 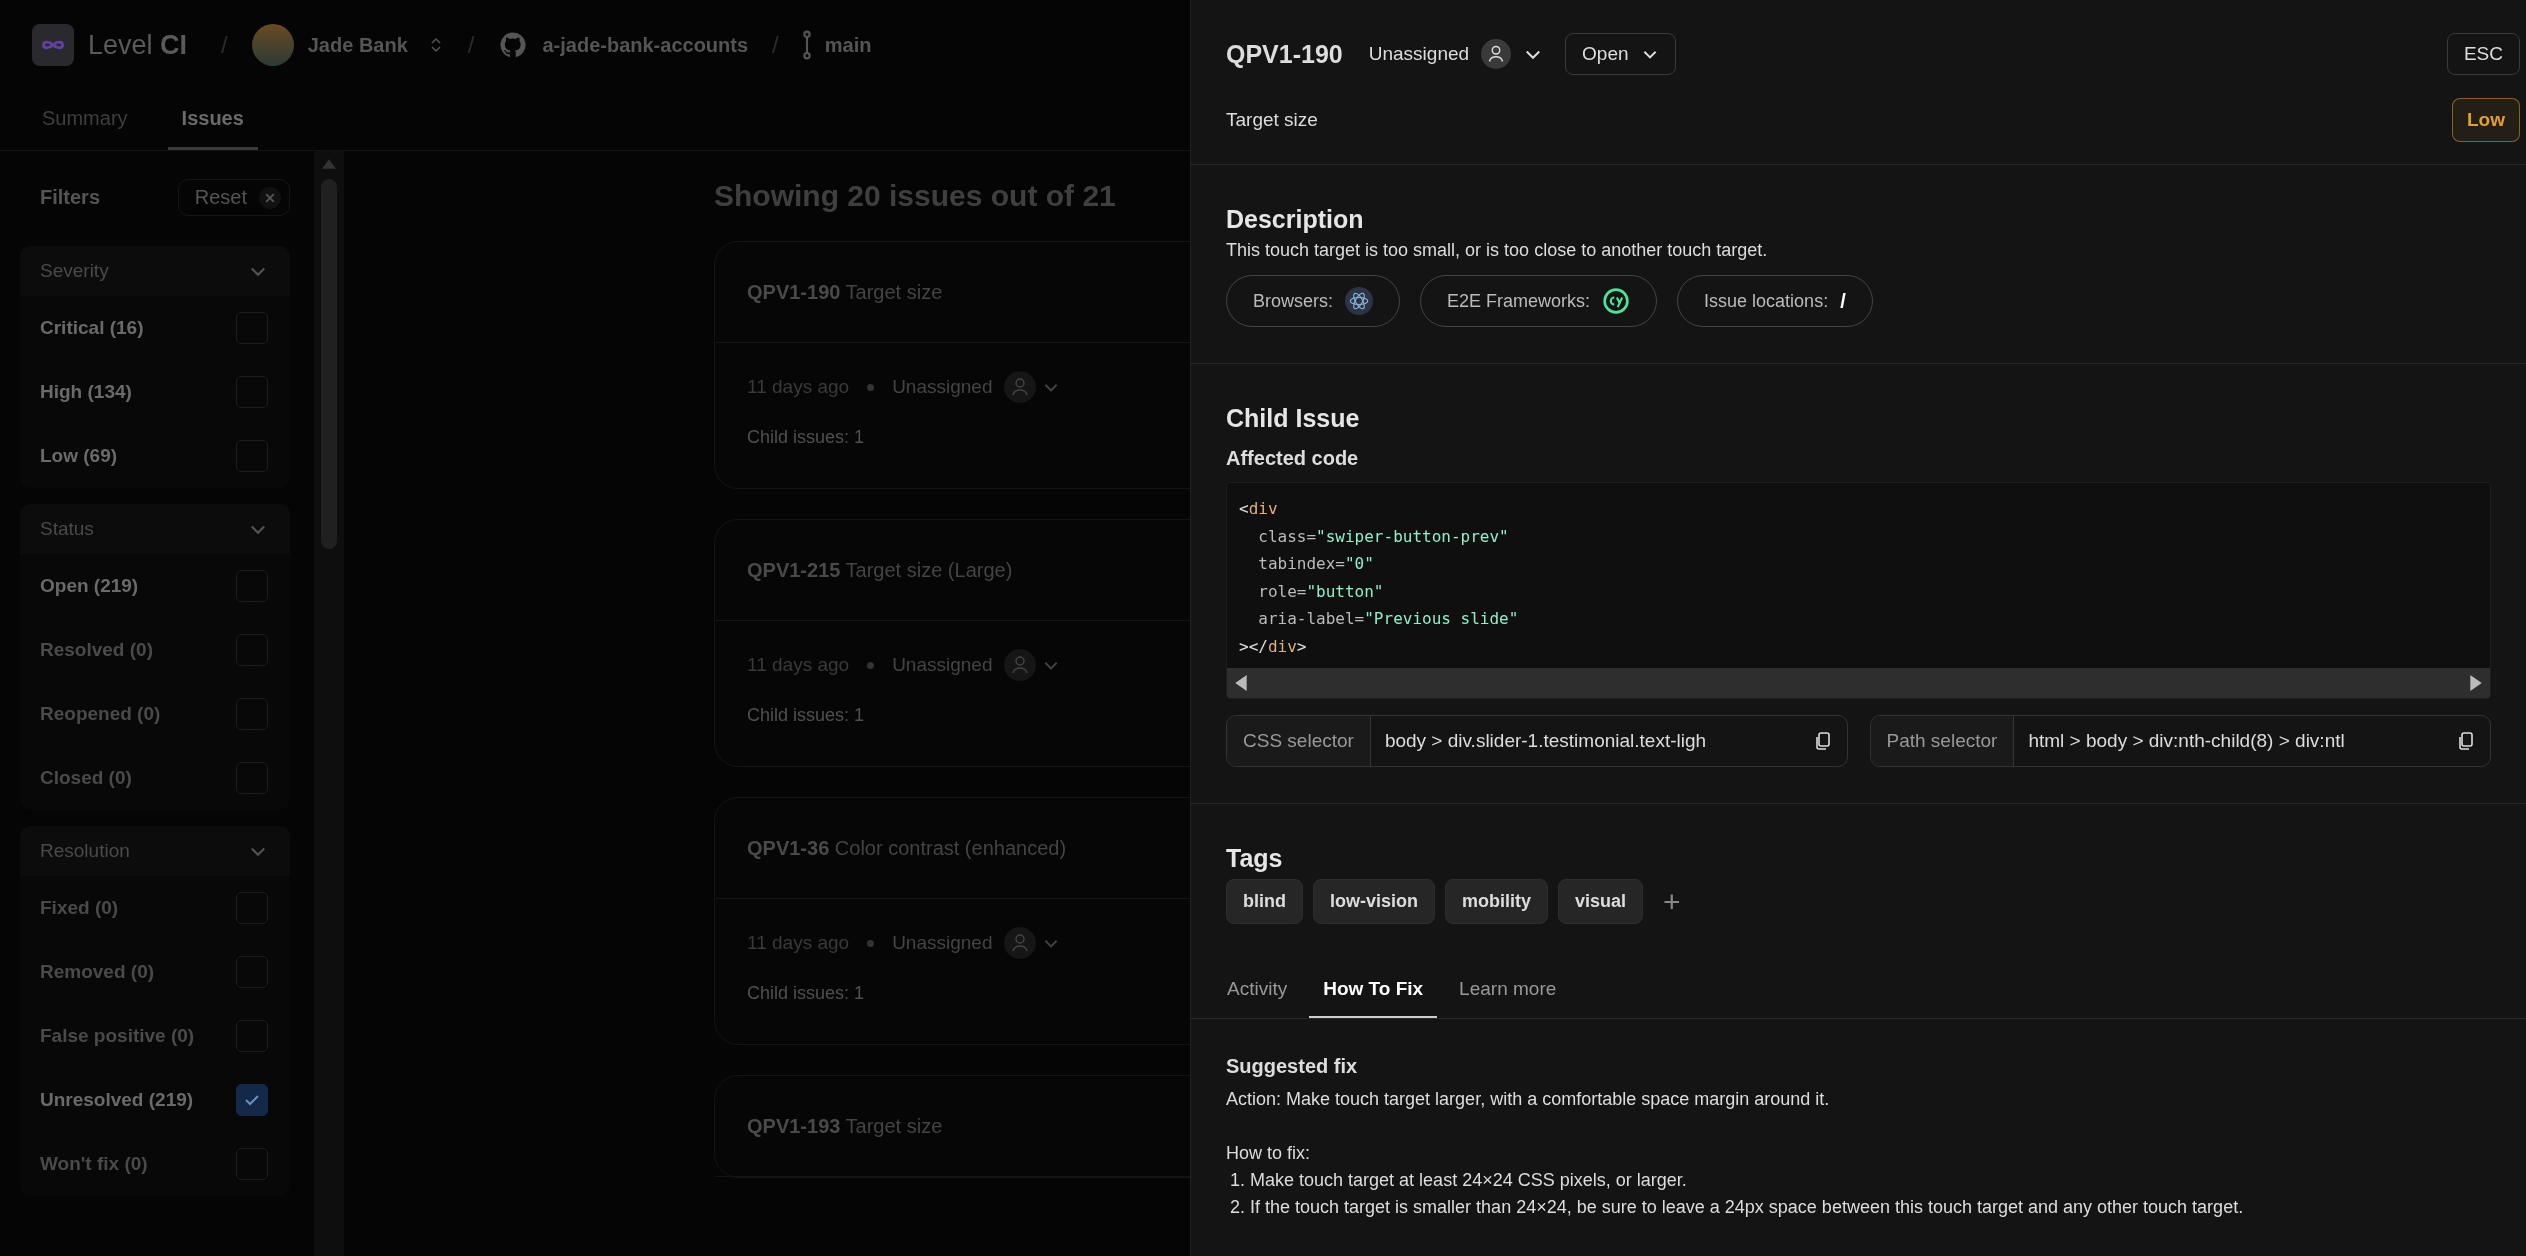 I want to click on branch-icon, so click(x=806, y=45).